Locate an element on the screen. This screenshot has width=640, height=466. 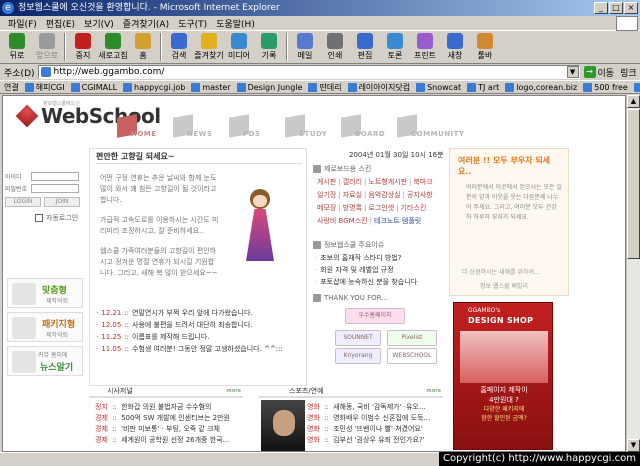
news-item: · 11.05:: 수험생 여러분! 그동안 정말 고생하셨습니다. ^^::: is located at coordinates (201, 349).